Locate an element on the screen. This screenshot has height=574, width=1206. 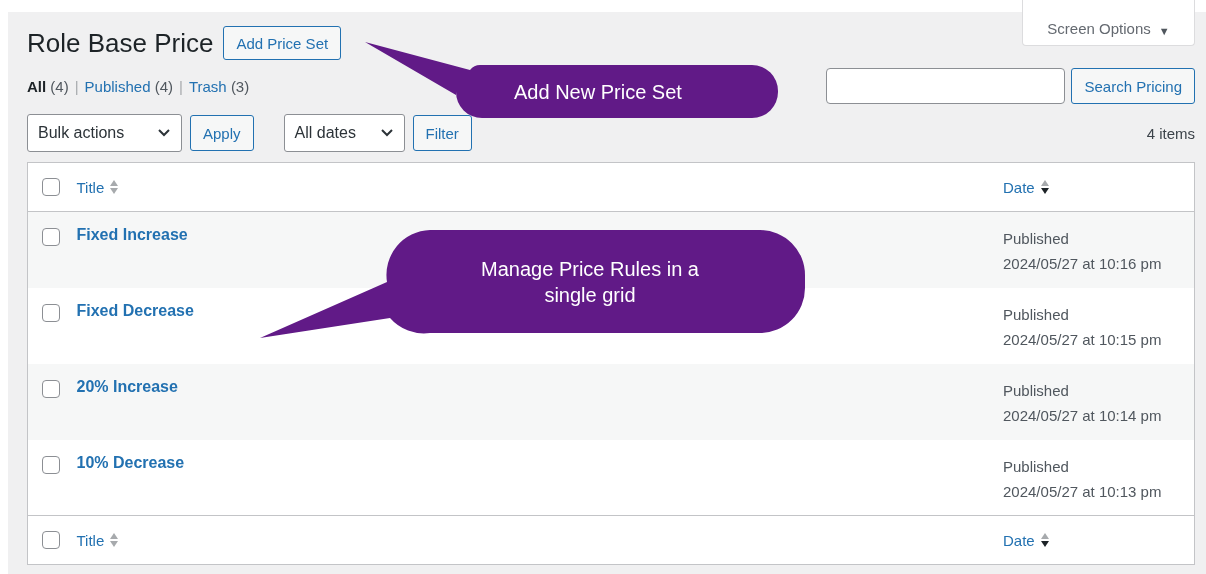
callout-text: Manage Price Rules in a single grid is located at coordinates (590, 282).